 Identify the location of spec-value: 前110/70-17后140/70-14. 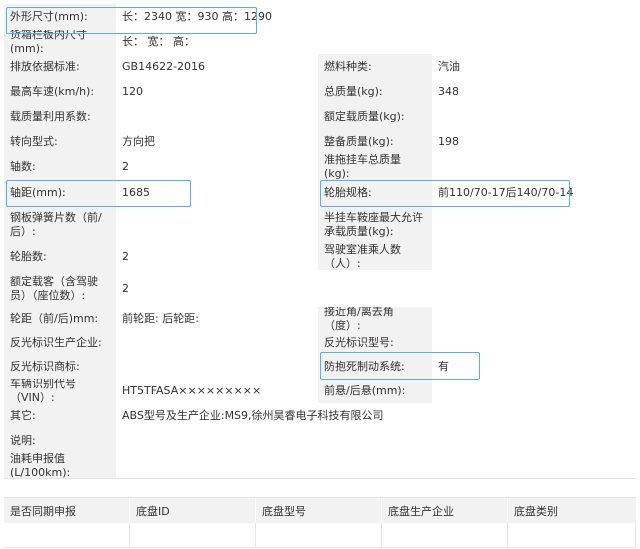
(534, 192).